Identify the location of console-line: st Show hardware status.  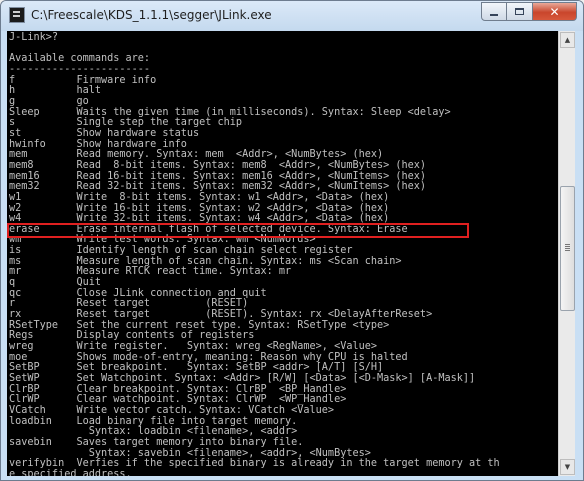
(104, 133).